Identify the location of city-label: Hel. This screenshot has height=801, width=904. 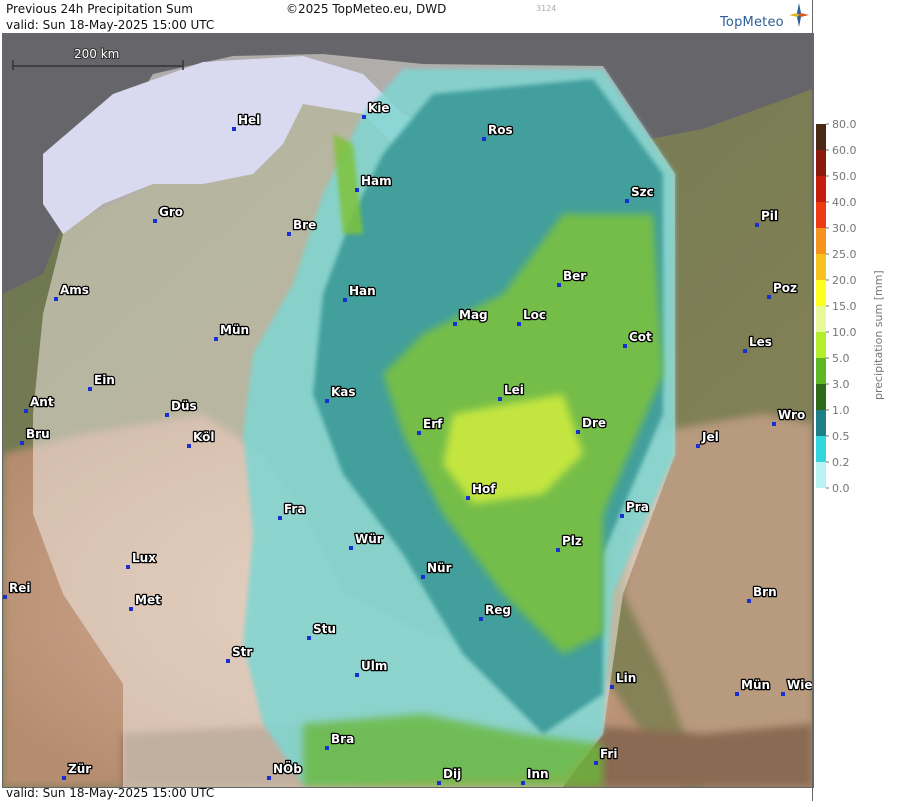
(249, 120).